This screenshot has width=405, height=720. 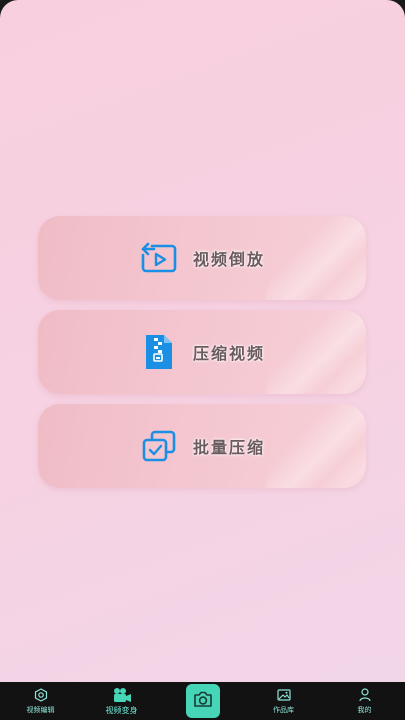 What do you see at coordinates (159, 352) in the screenshot?
I see `zip-file-icon` at bounding box center [159, 352].